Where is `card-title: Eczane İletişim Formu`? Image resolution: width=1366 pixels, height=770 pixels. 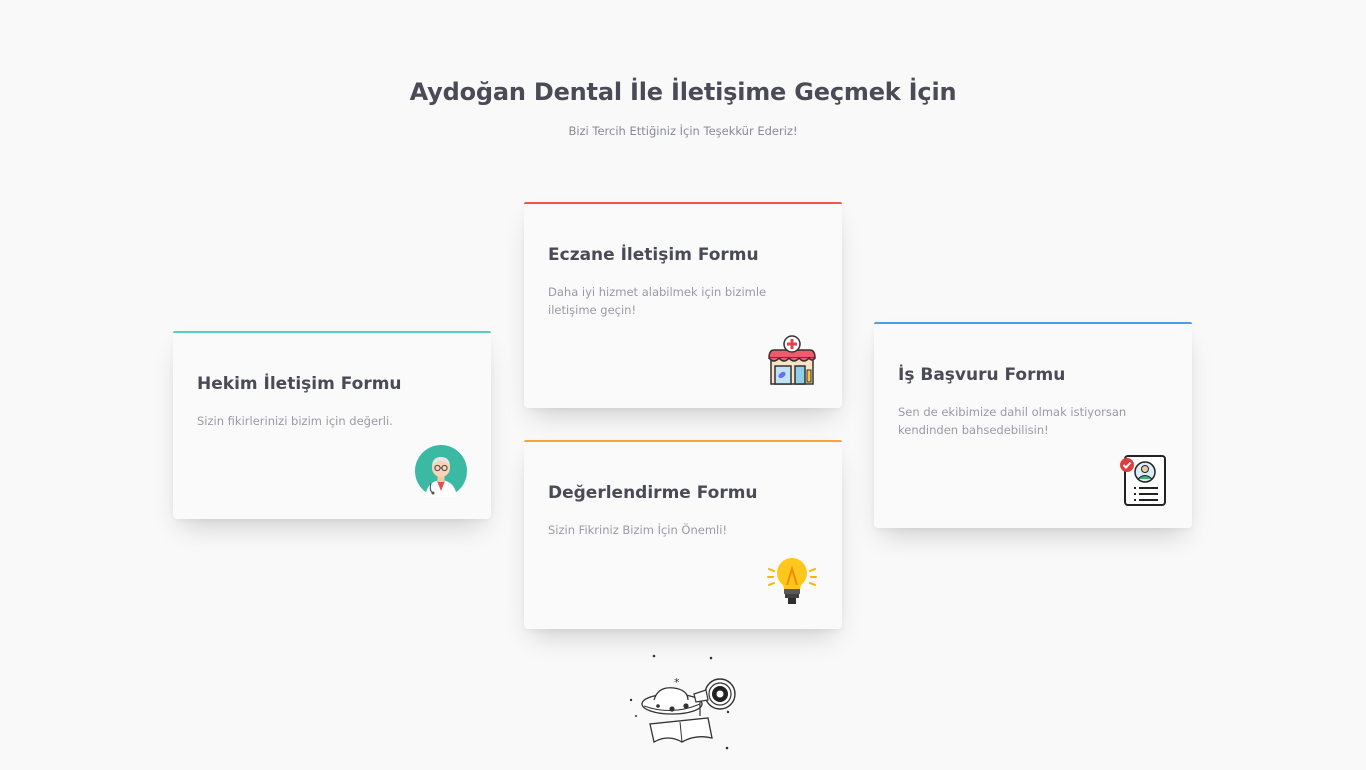
card-title: Eczane İletişim Formu is located at coordinates (653, 255).